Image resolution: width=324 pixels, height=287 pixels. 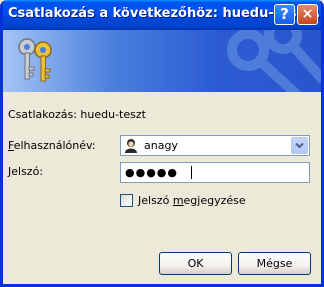 What do you see at coordinates (131, 146) in the screenshot?
I see `user-avatar-icon` at bounding box center [131, 146].